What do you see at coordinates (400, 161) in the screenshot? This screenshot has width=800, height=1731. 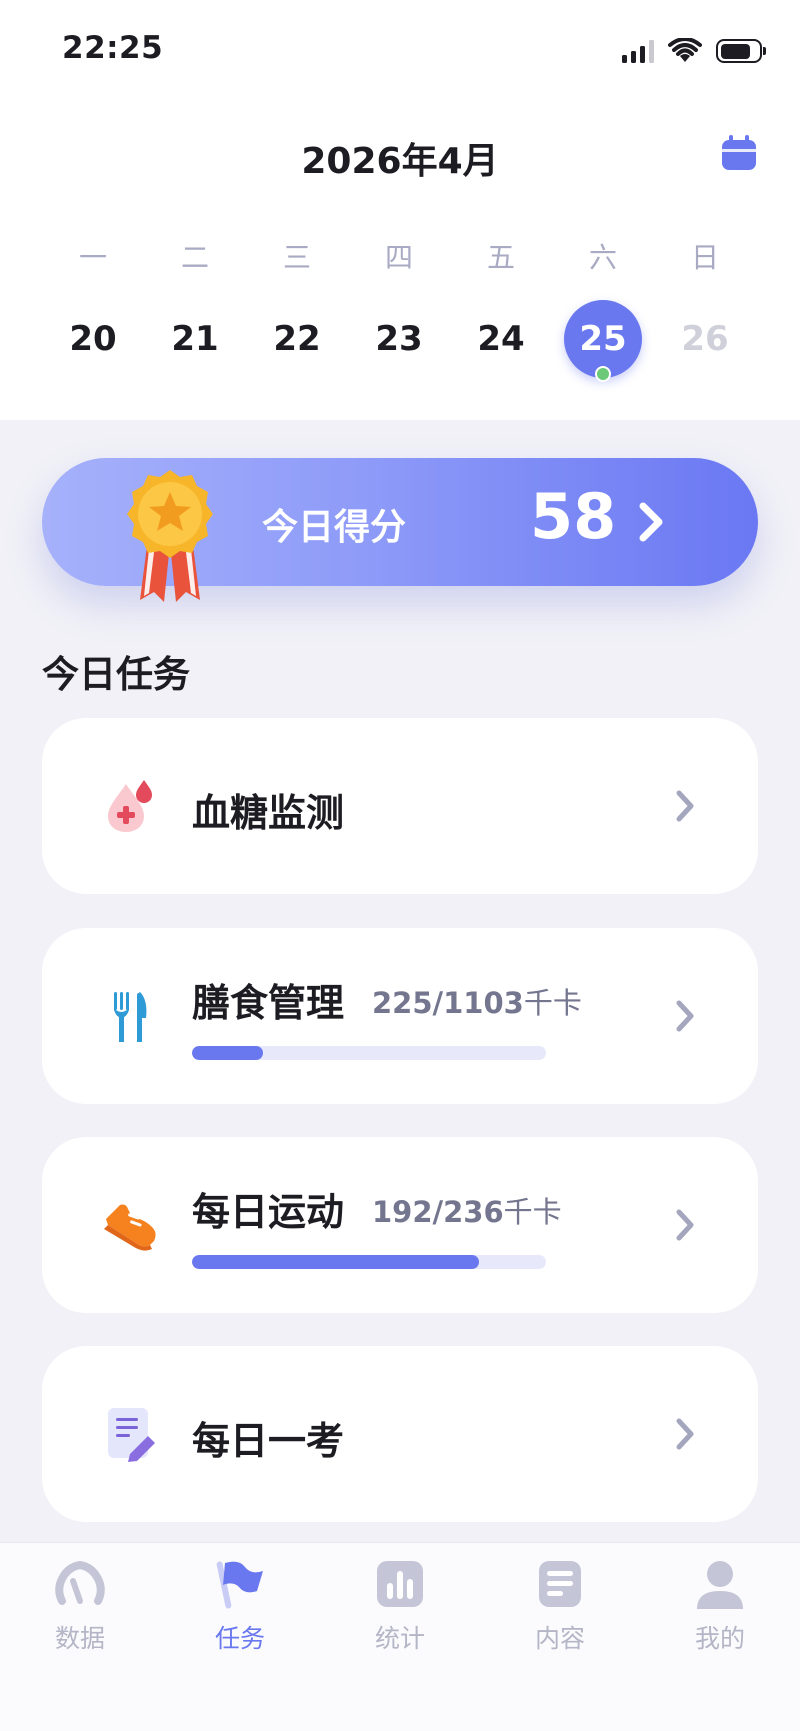 I see `month-title: 2026年4月` at bounding box center [400, 161].